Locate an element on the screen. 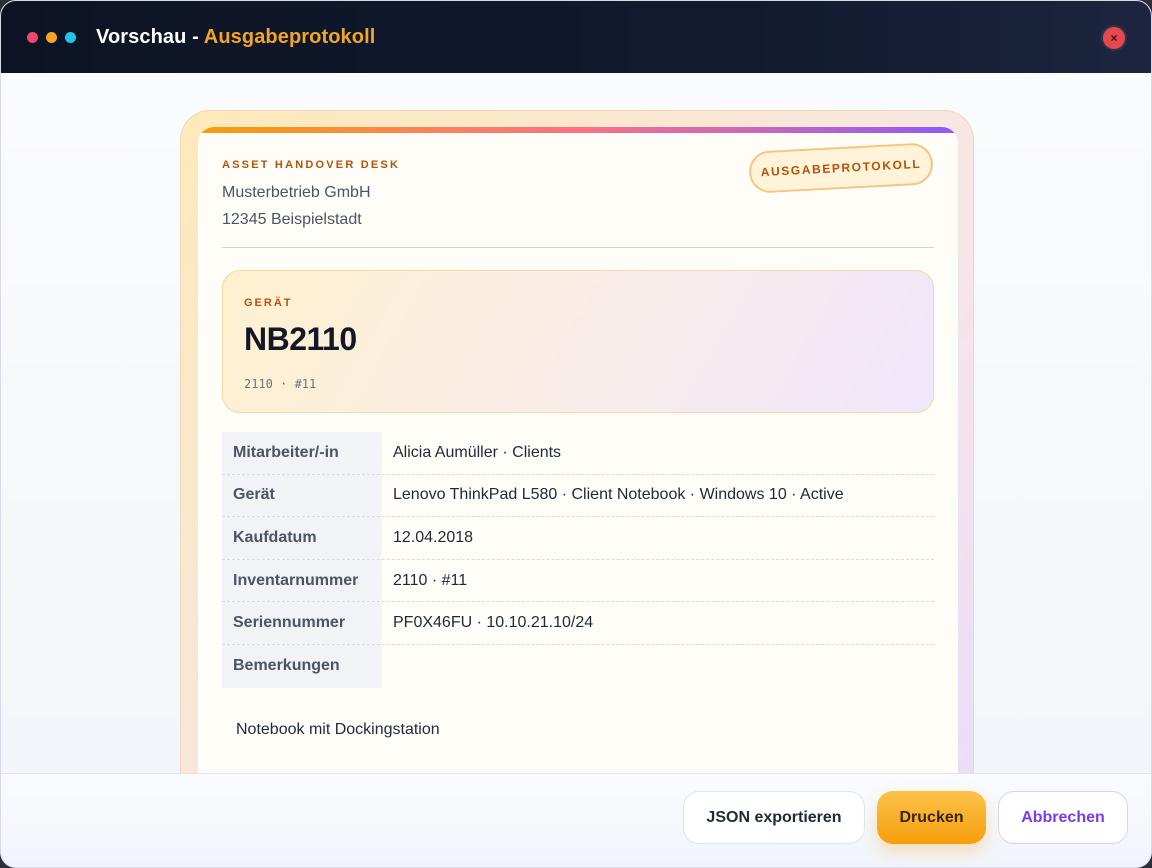 This screenshot has height=868, width=1152. row-value is located at coordinates (658, 666).